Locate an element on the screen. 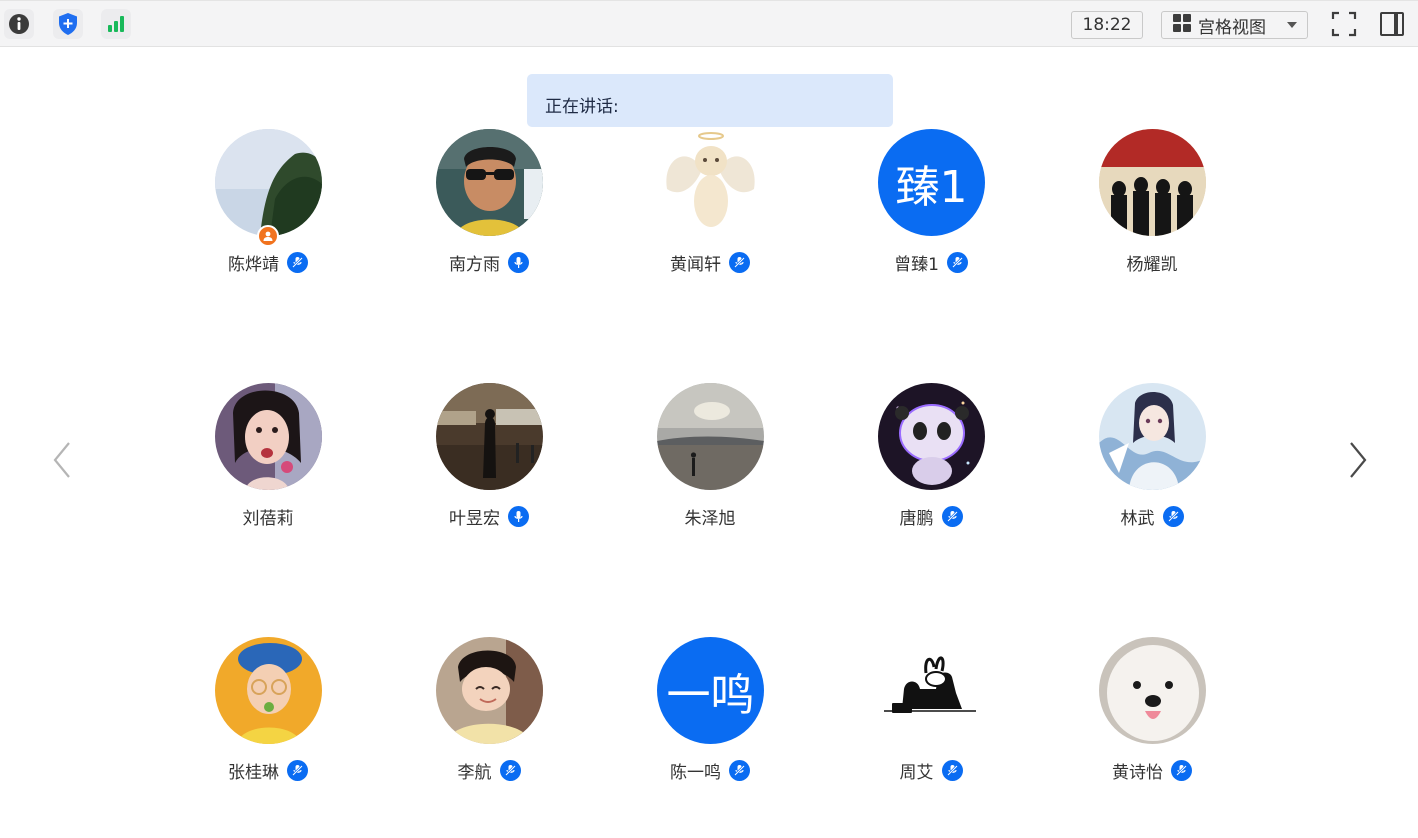 The width and height of the screenshot is (1418, 838). participant-name-row: 林武 is located at coordinates (1152, 516).